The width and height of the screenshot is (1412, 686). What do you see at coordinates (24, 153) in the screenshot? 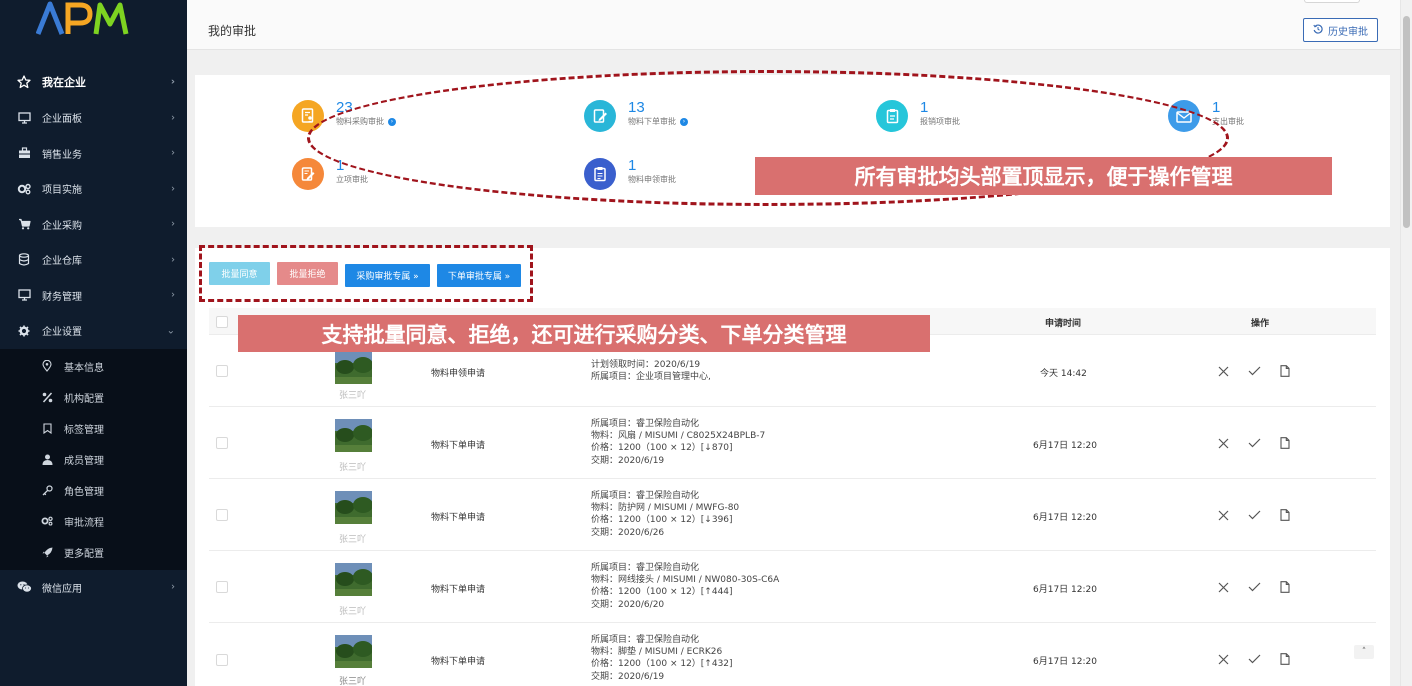
I see `briefcase-icon` at bounding box center [24, 153].